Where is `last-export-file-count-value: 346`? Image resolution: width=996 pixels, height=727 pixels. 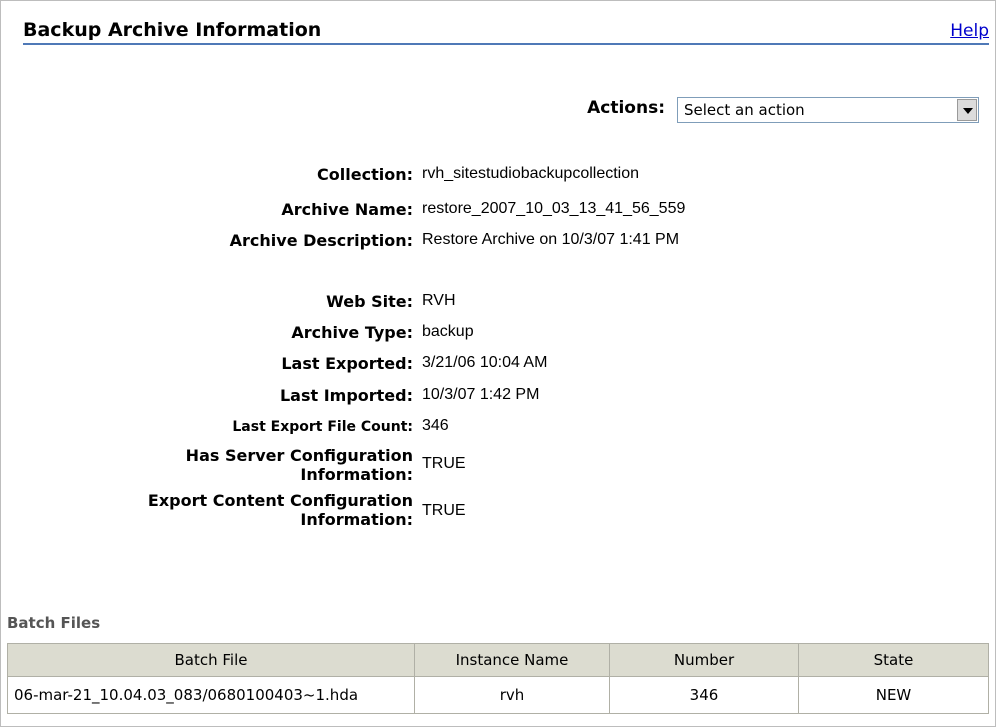
last-export-file-count-value: 346 is located at coordinates (435, 425).